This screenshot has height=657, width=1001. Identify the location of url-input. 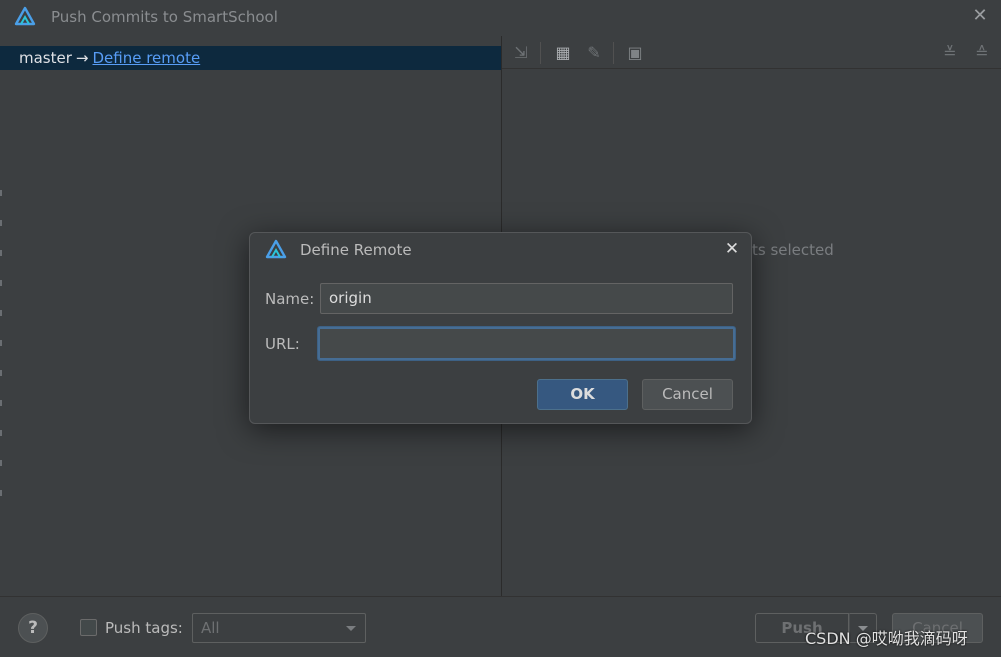
(526, 343).